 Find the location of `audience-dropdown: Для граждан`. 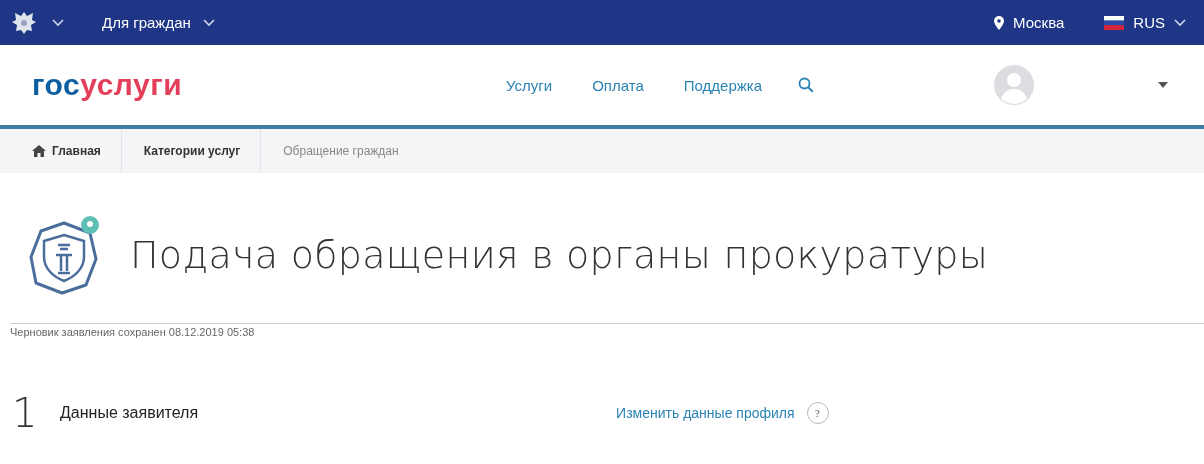

audience-dropdown: Для граждан is located at coordinates (158, 22).